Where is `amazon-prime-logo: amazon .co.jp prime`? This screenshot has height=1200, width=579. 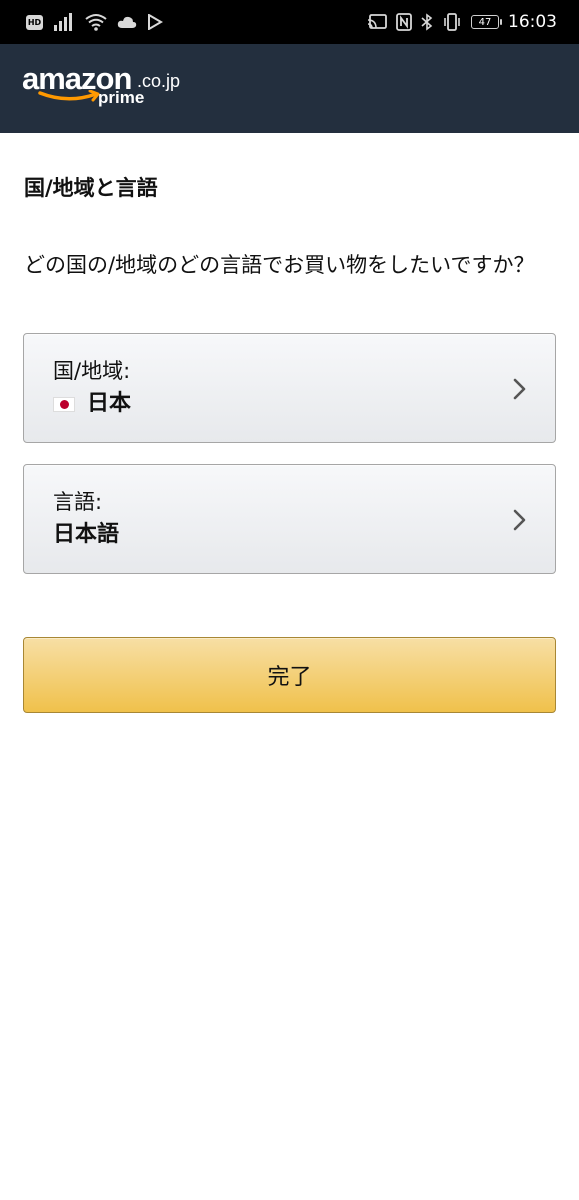
amazon-prime-logo: amazon .co.jp prime is located at coordinates (107, 88).